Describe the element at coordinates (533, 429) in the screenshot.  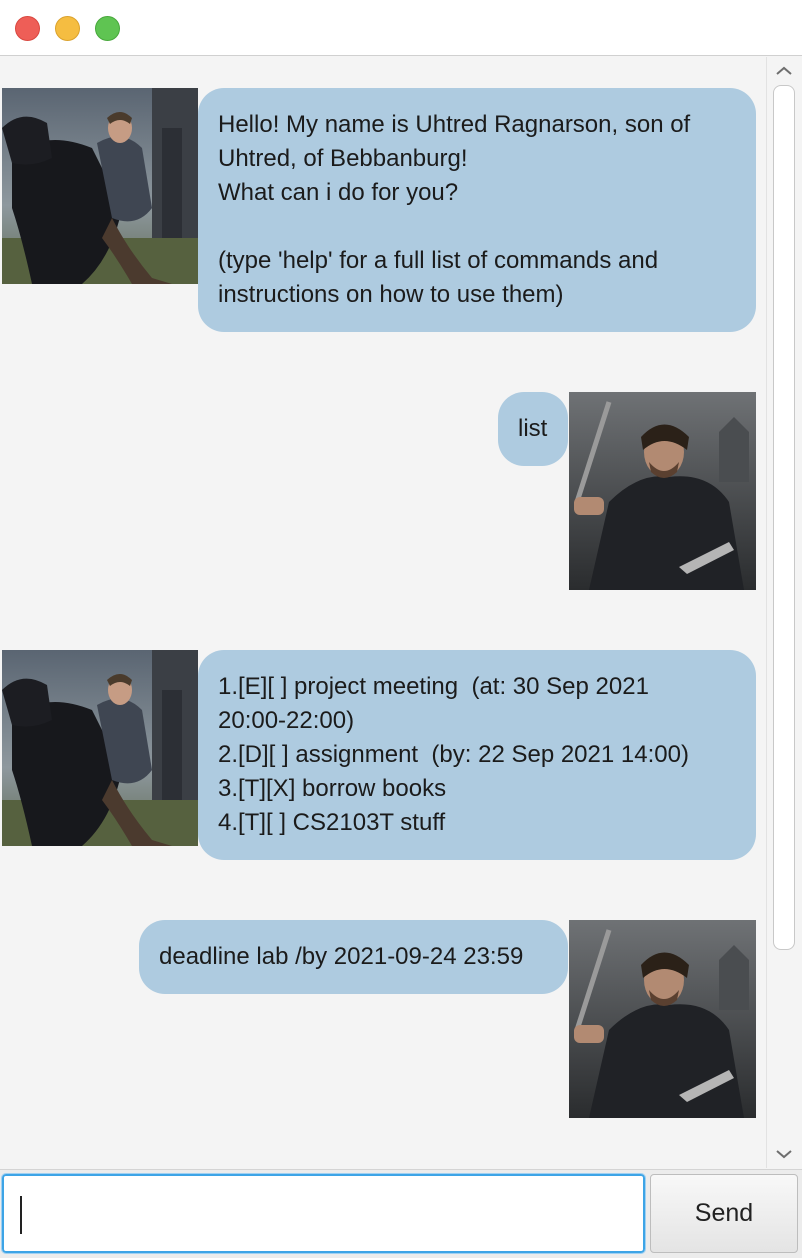
I see `user-message-bubble: list` at that location.